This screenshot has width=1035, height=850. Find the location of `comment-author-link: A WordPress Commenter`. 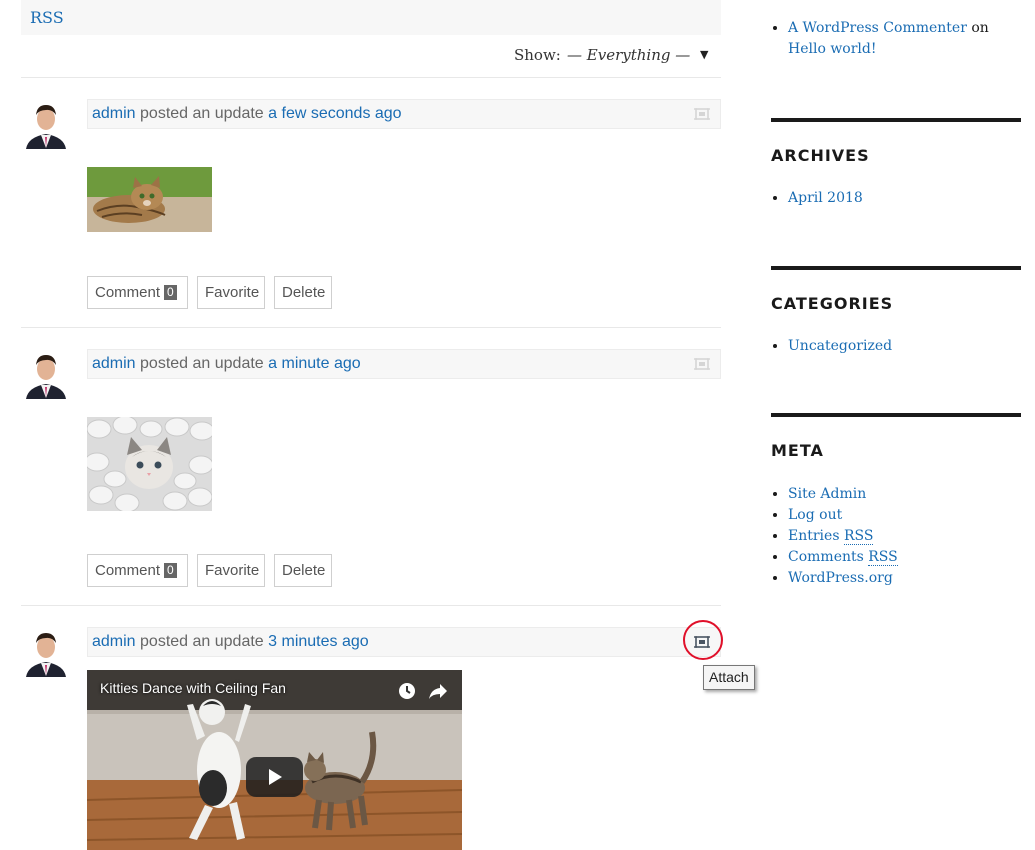

comment-author-link: A WordPress Commenter is located at coordinates (877, 28).